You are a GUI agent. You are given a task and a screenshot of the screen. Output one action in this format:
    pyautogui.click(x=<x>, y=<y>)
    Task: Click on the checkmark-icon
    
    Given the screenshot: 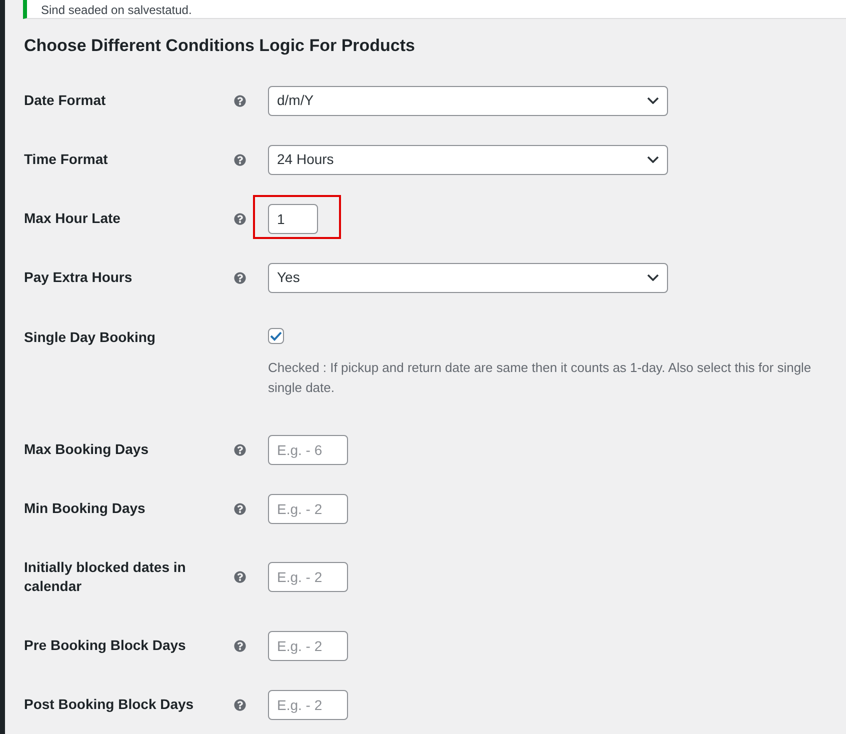 What is the action you would take?
    pyautogui.click(x=276, y=336)
    